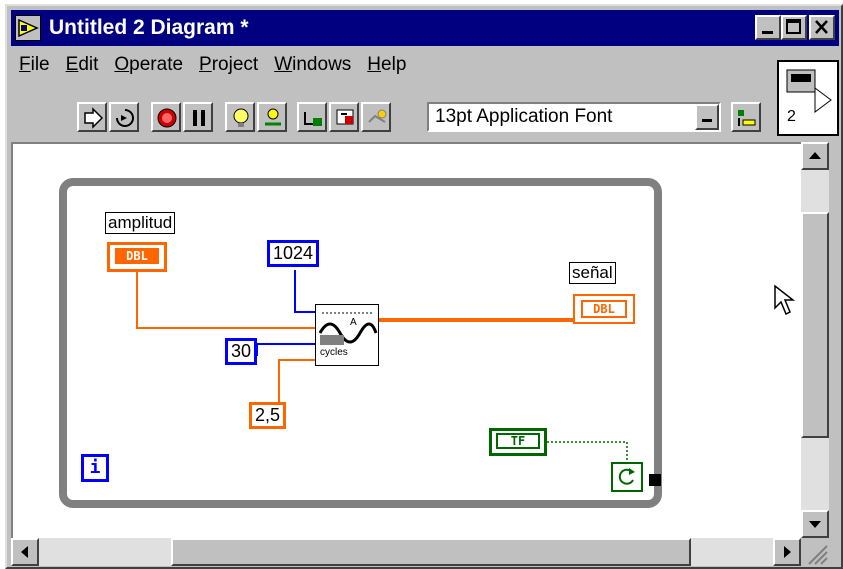 The height and width of the screenshot is (569, 843). Describe the element at coordinates (592, 273) in the screenshot. I see `senal-label: señal` at that location.